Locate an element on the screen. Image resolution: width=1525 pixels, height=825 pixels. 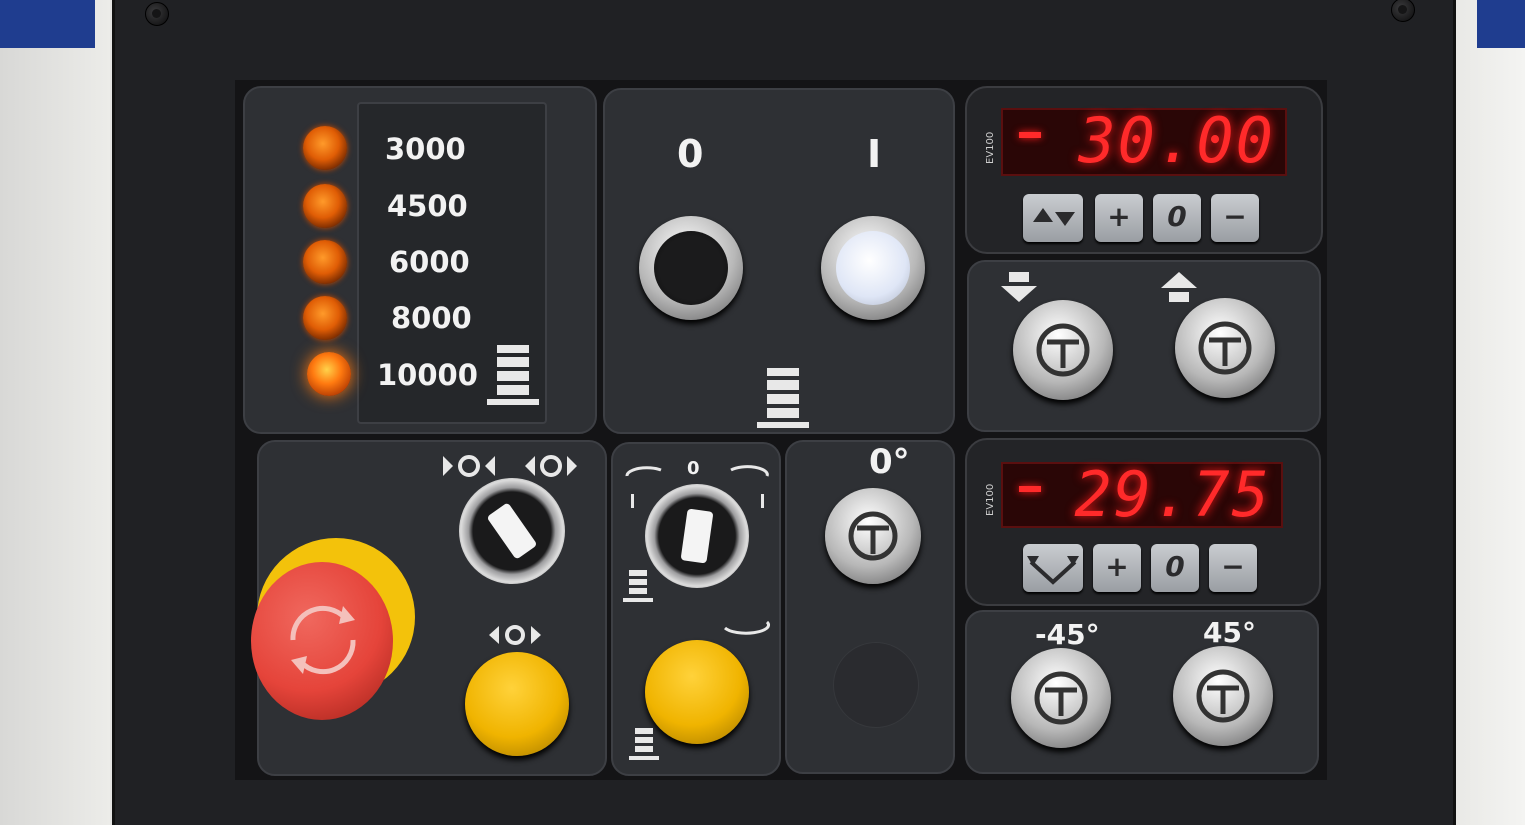
emergency-module is located at coordinates (429, 608).